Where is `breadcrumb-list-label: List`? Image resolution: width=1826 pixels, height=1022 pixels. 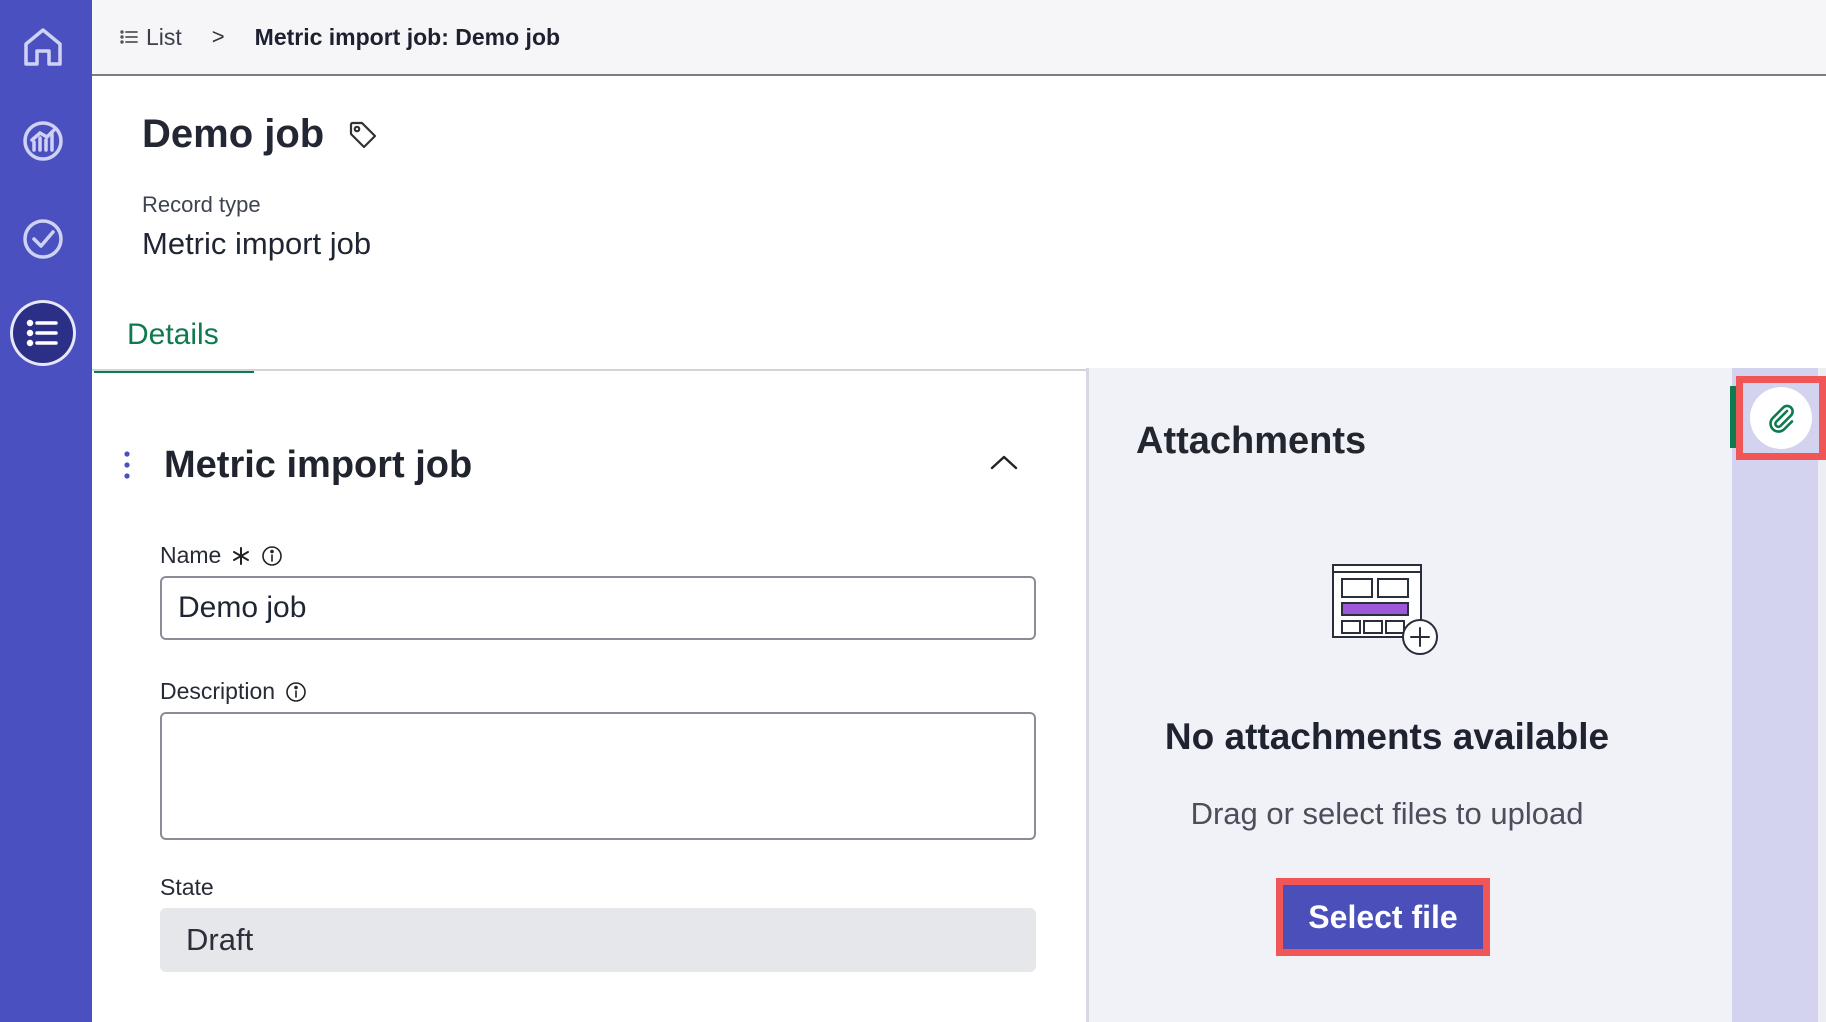 breadcrumb-list-label: List is located at coordinates (164, 36).